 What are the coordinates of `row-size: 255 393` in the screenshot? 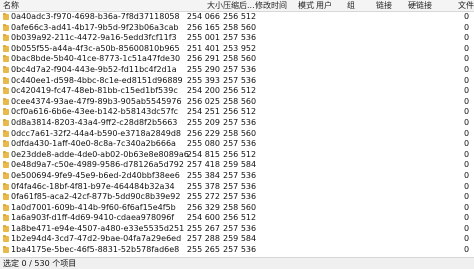 It's located at (203, 80).